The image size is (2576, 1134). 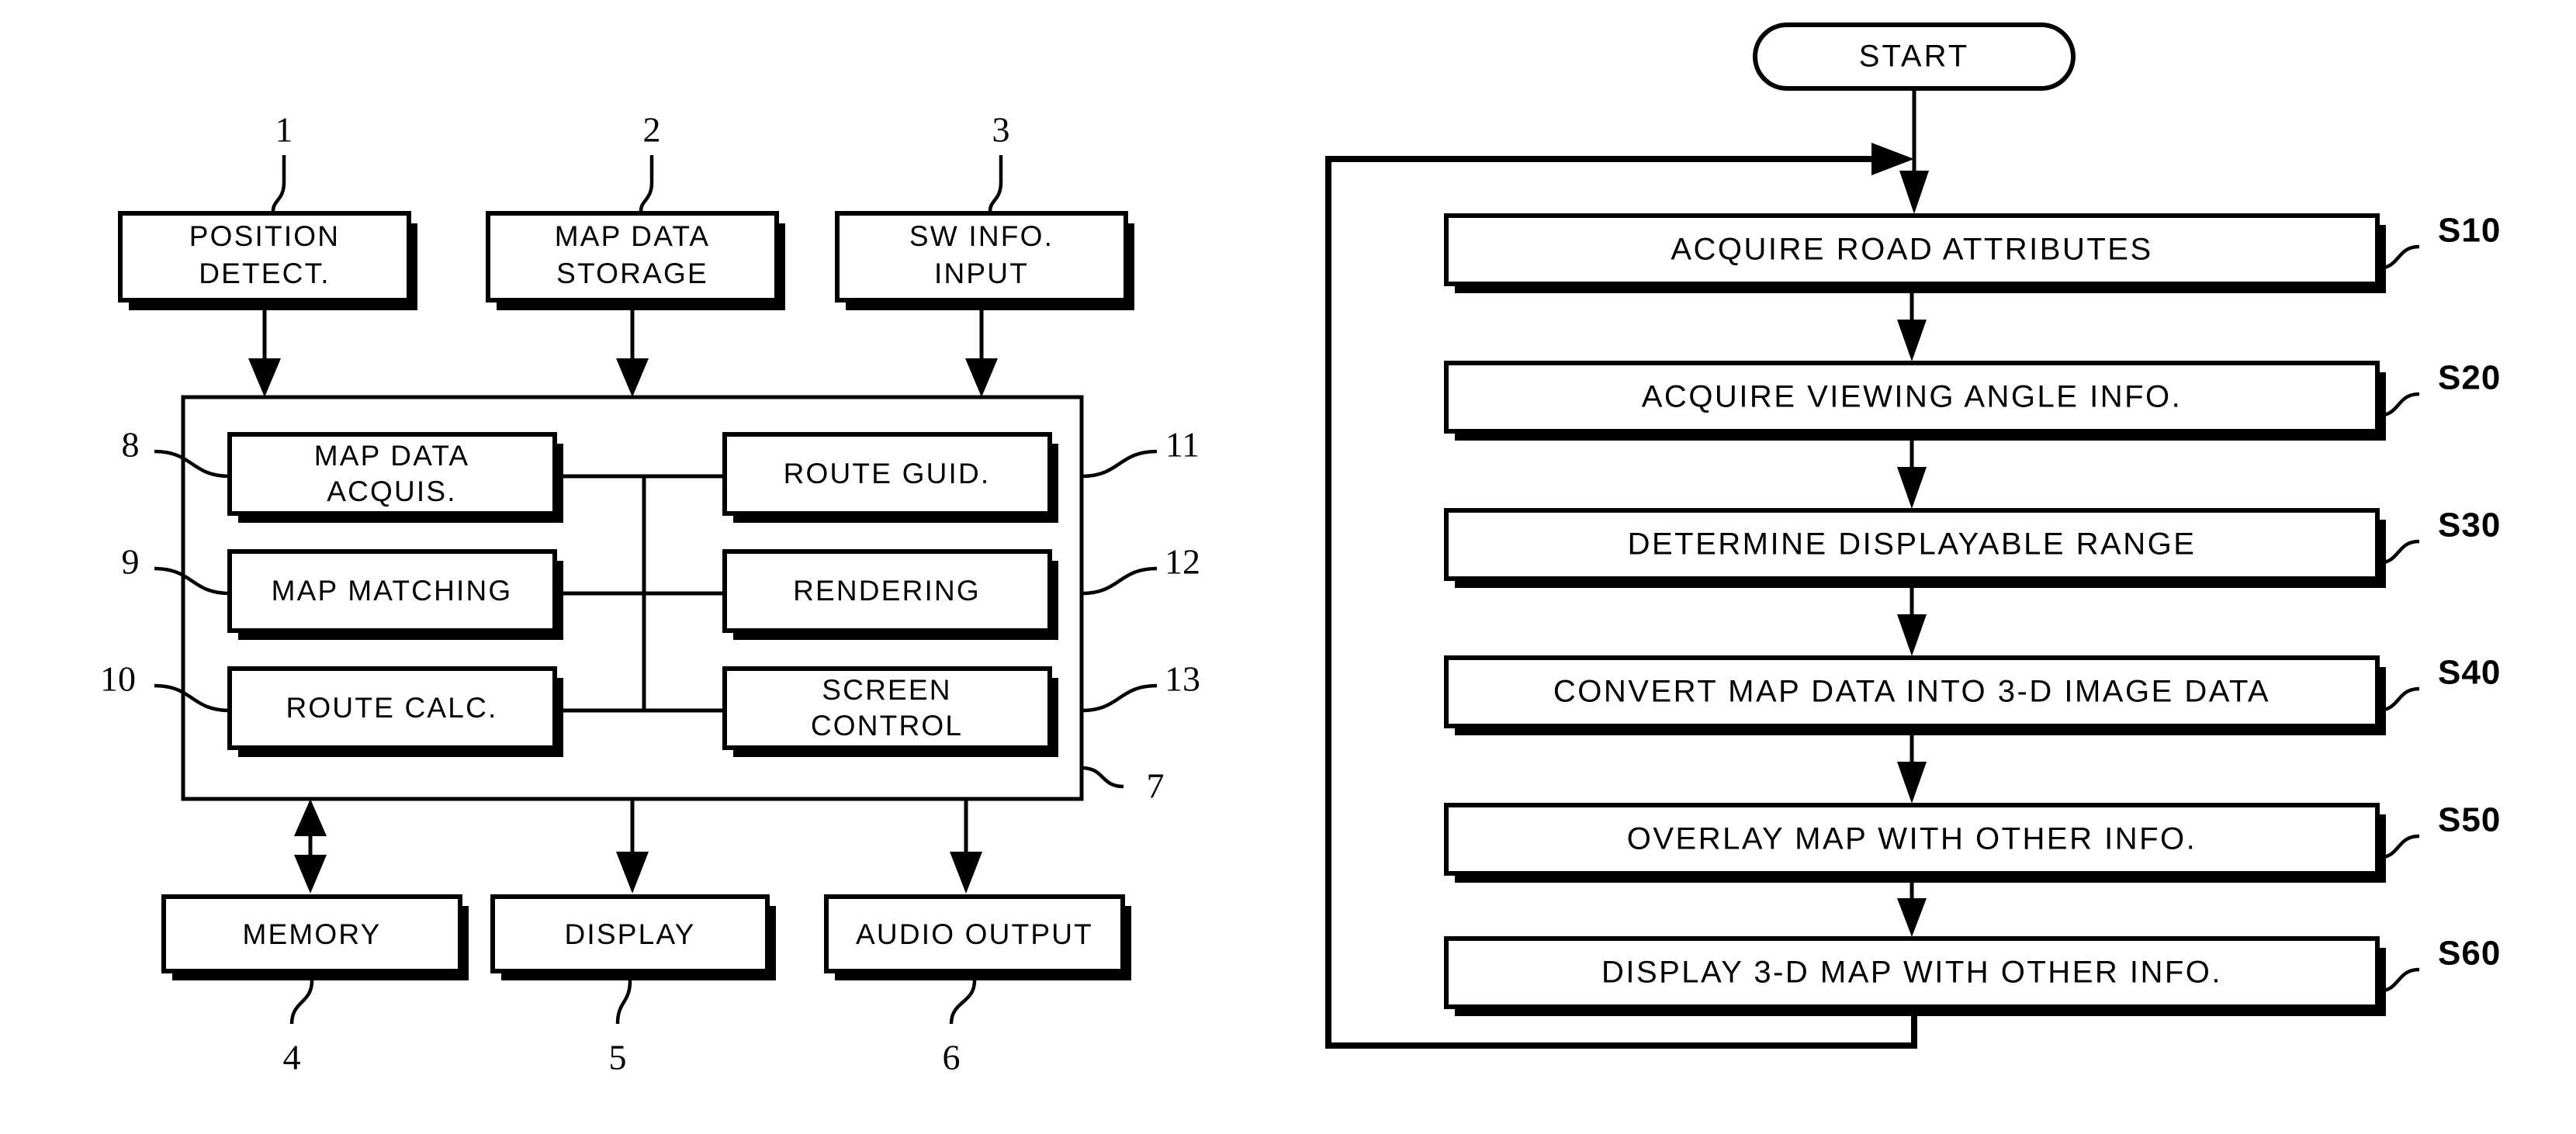 I want to click on ref-number-12: 12, so click(x=1182, y=562).